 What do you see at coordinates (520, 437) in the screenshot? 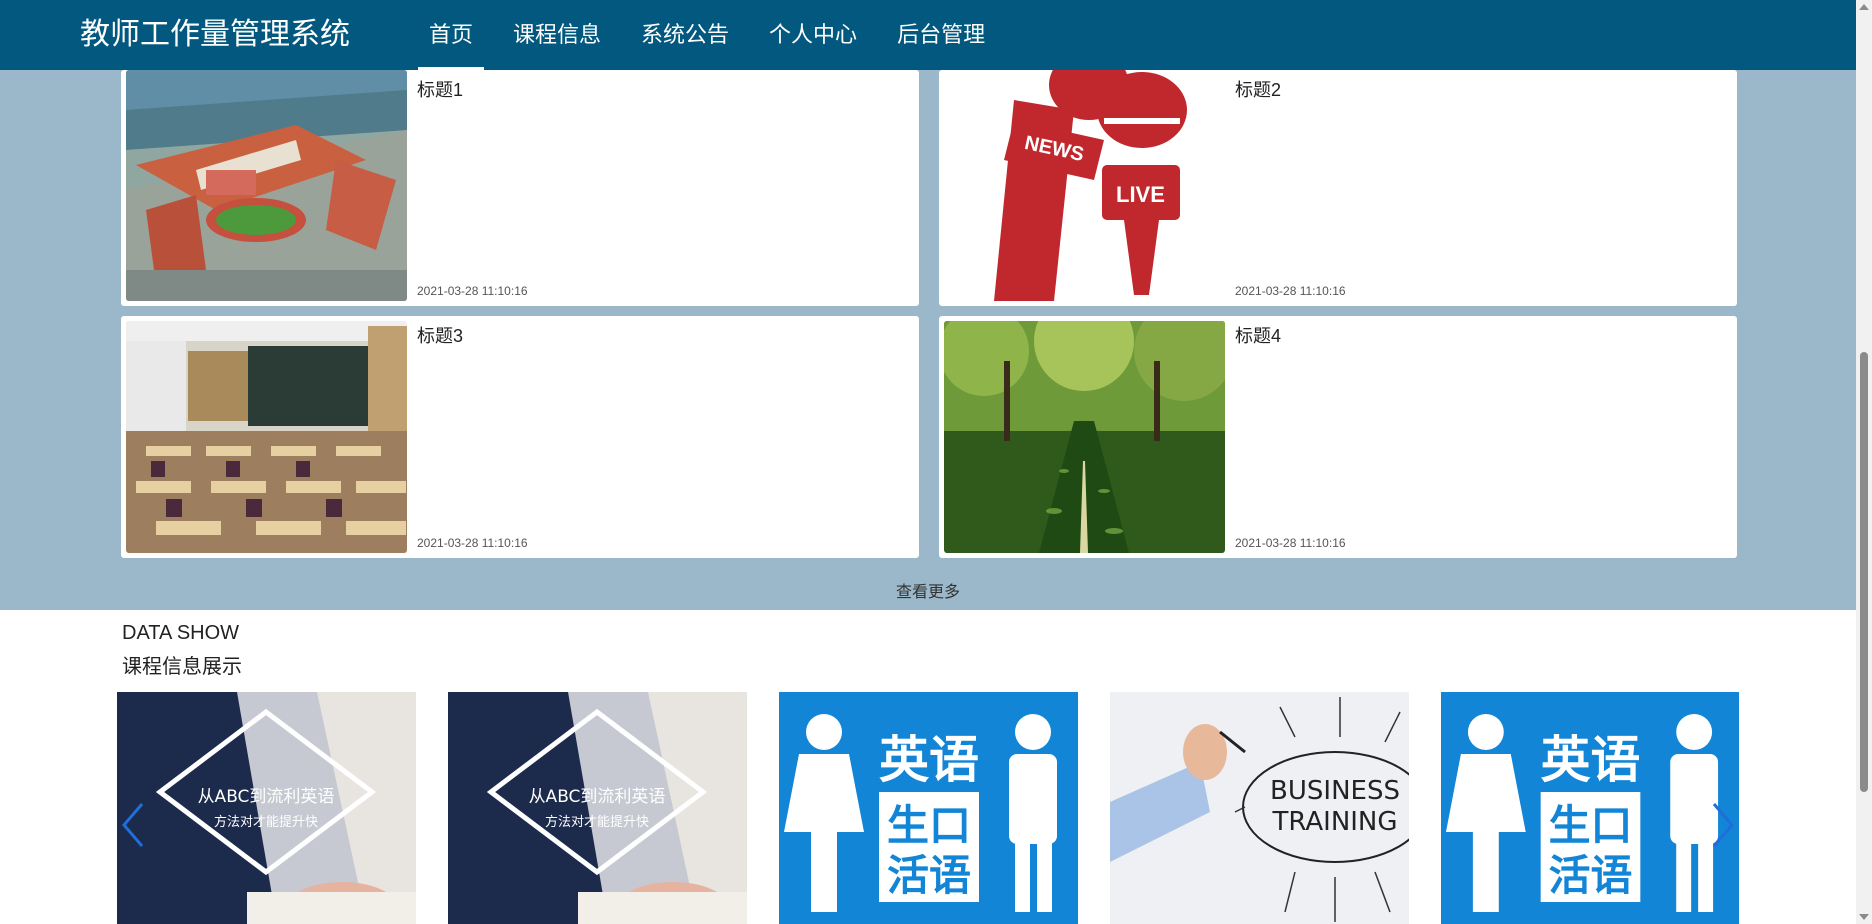
I see `news-card-3: 标题3 2021-03-28 11:10:16` at bounding box center [520, 437].